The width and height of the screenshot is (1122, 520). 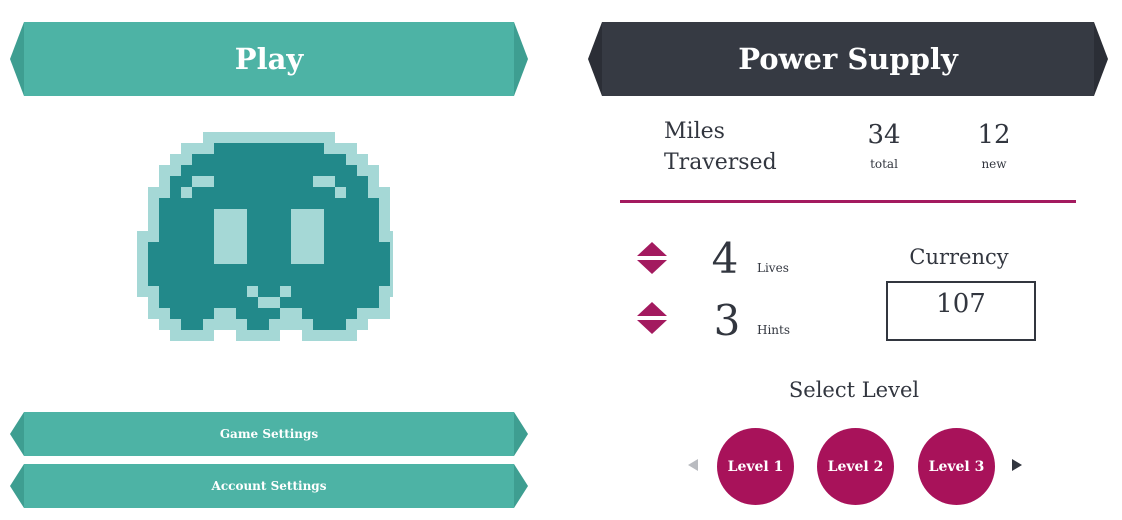 What do you see at coordinates (956, 466) in the screenshot?
I see `level-3-button: Level 3` at bounding box center [956, 466].